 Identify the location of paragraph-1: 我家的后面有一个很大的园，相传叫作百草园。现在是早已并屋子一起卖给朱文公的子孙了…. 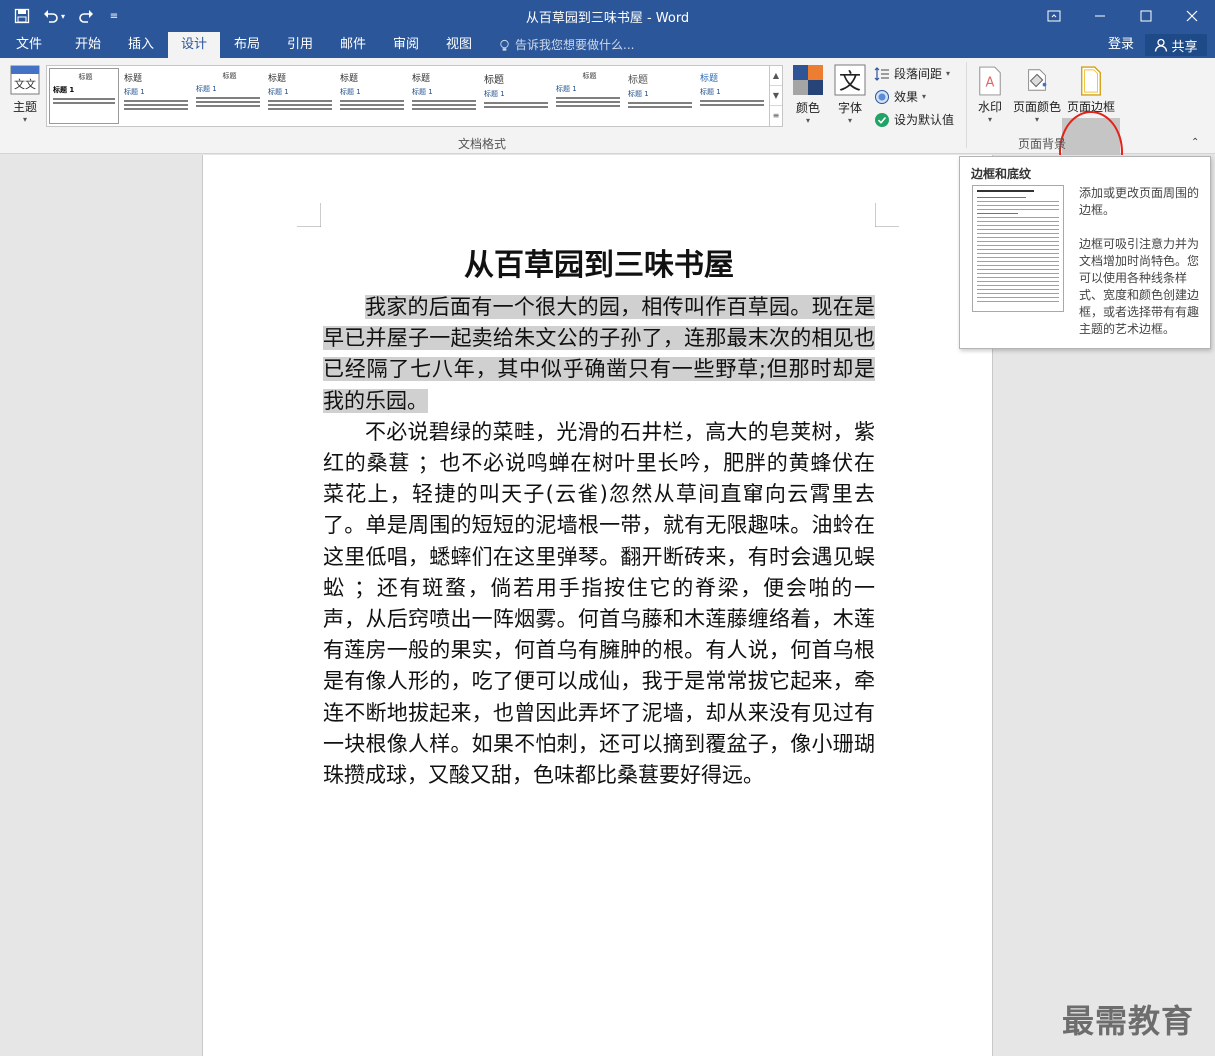
(599, 354).